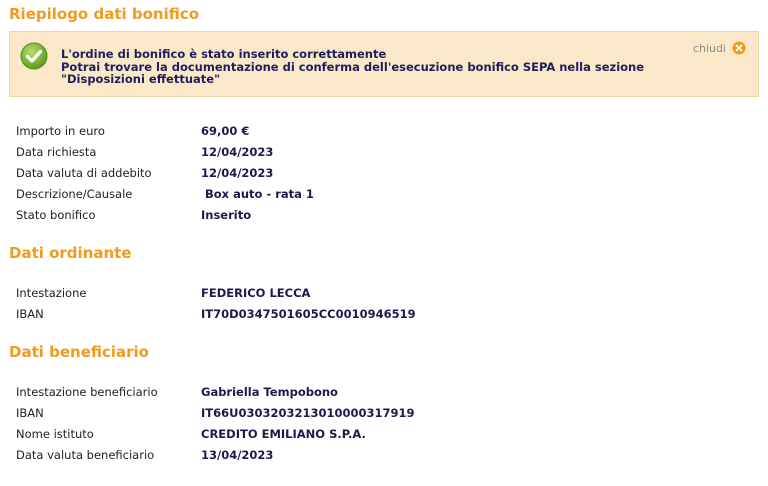 The image size is (768, 486). What do you see at coordinates (74, 194) in the screenshot?
I see `detail-label: Descrizione/Causale` at bounding box center [74, 194].